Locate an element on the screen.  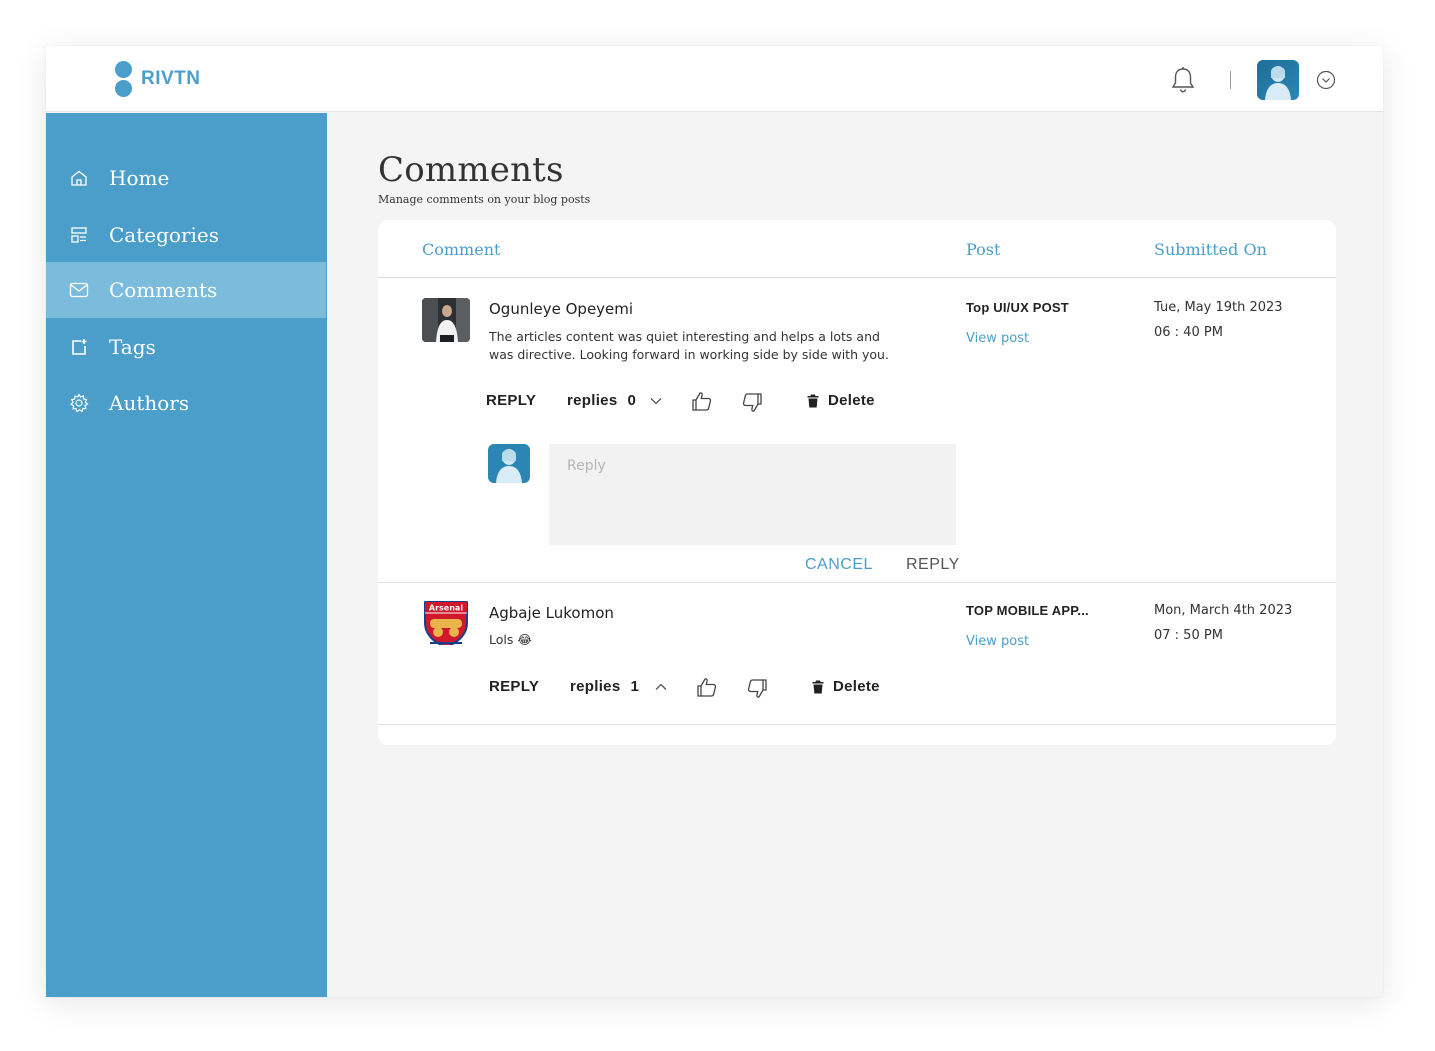
chevron-up-icon is located at coordinates (661, 687).